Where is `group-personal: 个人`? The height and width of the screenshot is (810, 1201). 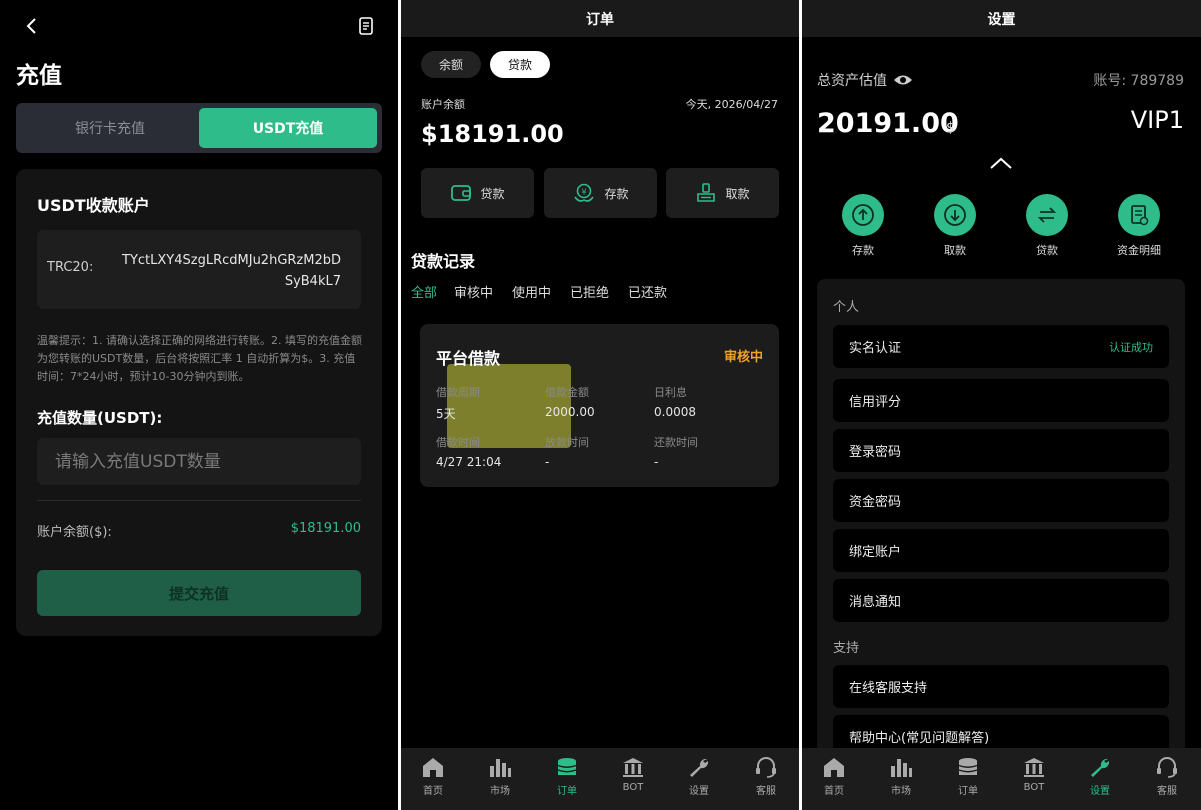
group-personal: 个人 is located at coordinates (846, 307).